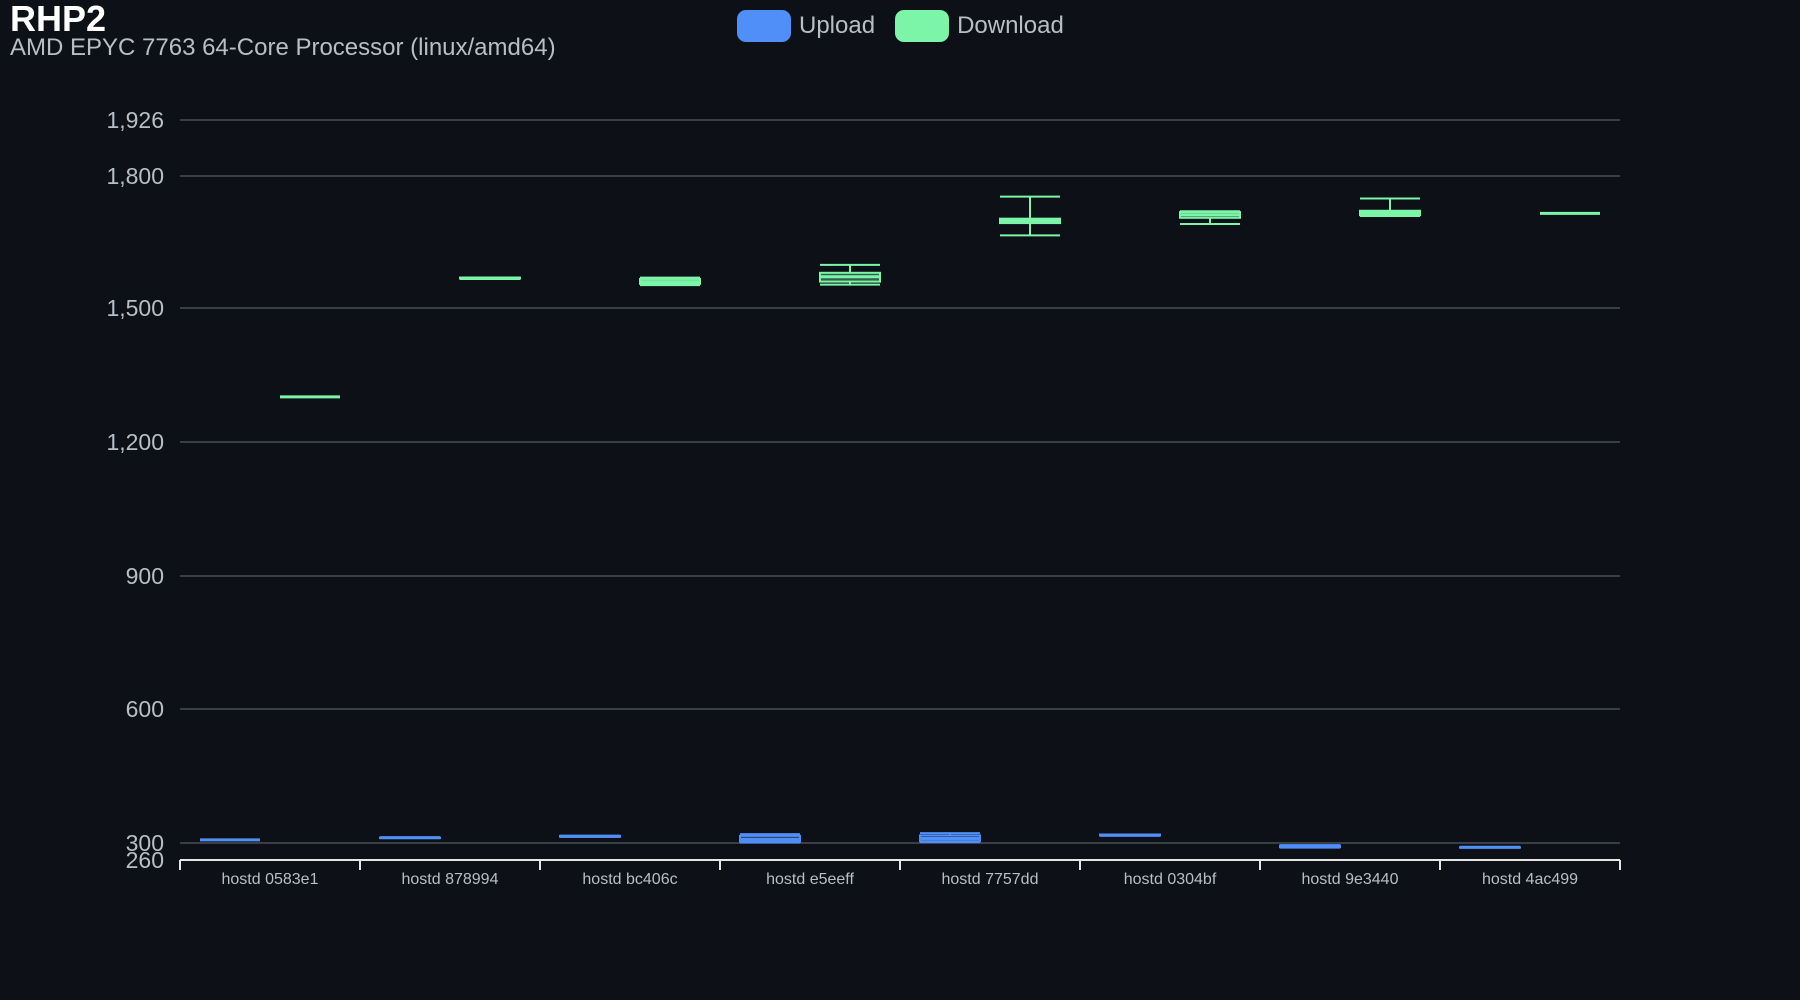 This screenshot has height=1000, width=1800. I want to click on y-tick-label-1800: 1,800, so click(135, 176).